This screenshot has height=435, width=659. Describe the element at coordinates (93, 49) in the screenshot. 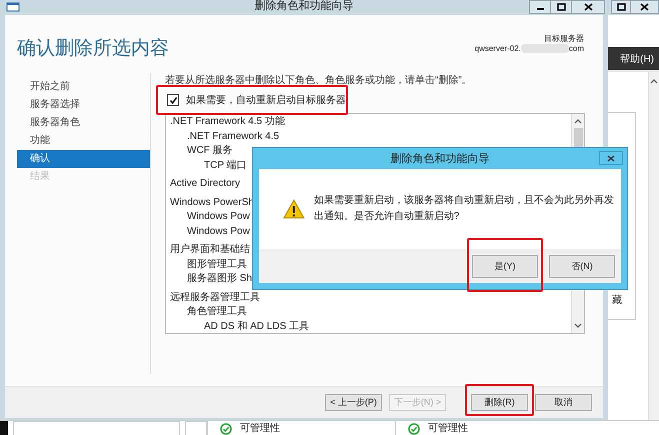

I see `page-heading: 确认删除所选内容` at that location.